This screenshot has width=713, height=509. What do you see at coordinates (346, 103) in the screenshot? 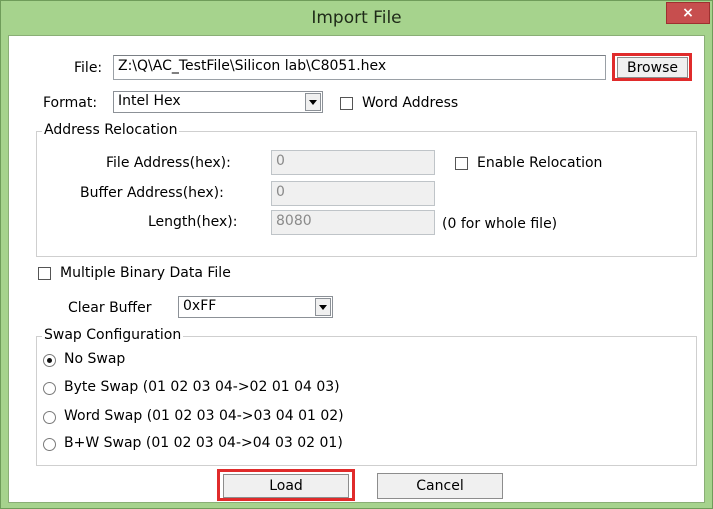
I see `word-address-checkbox` at bounding box center [346, 103].